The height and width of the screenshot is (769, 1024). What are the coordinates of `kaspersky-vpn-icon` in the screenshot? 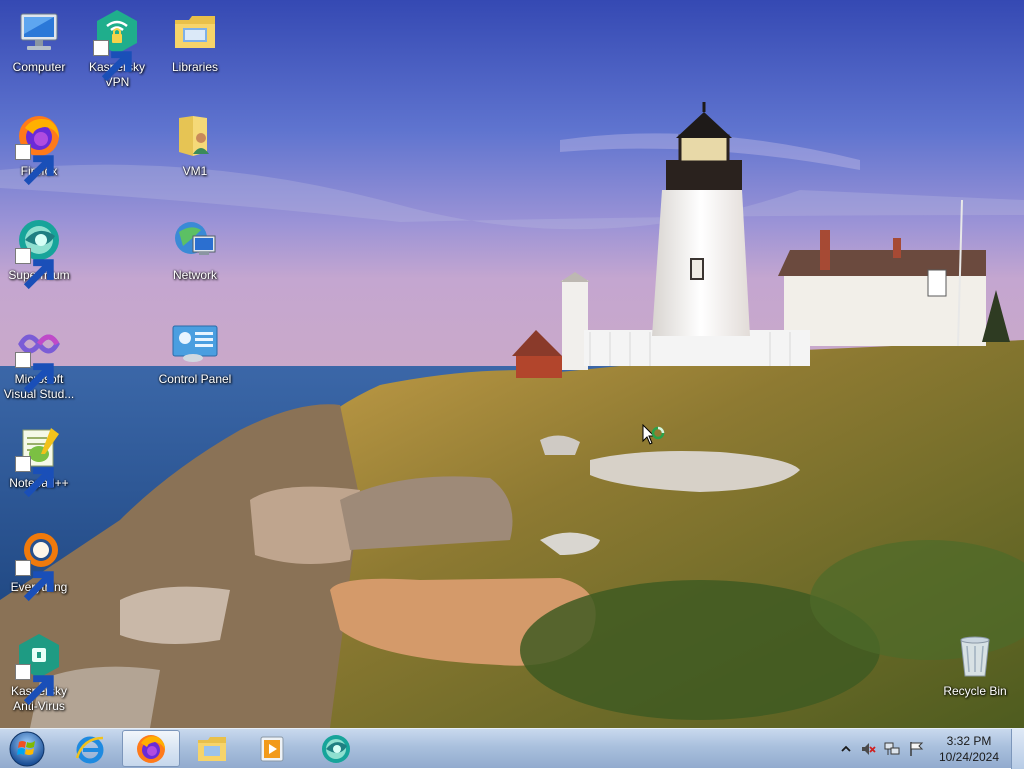 It's located at (117, 45).